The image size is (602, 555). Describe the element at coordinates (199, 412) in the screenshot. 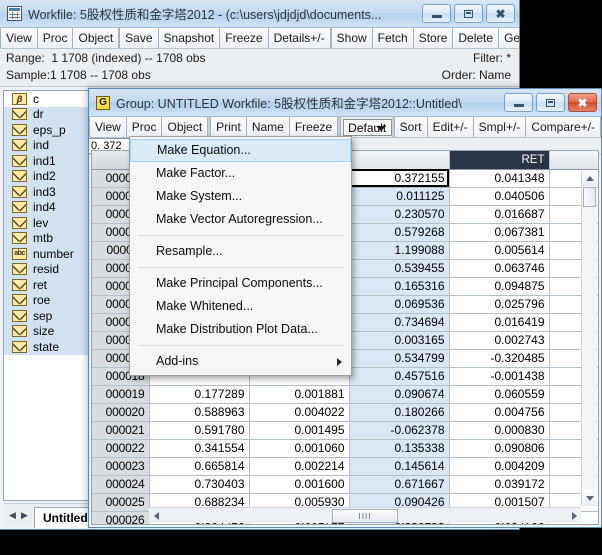

I see `grid-cell: 0.588963` at that location.